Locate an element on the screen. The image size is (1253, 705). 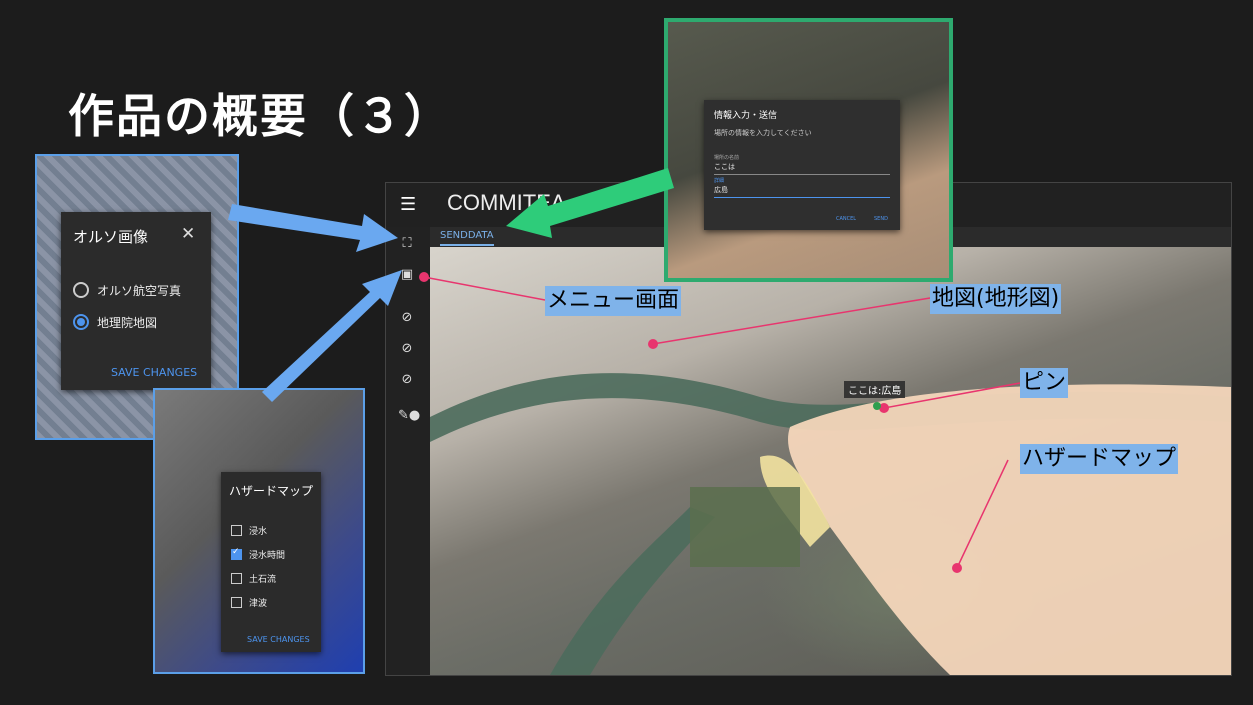
arrow-hazard-to-menu is located at coordinates (332, 336).